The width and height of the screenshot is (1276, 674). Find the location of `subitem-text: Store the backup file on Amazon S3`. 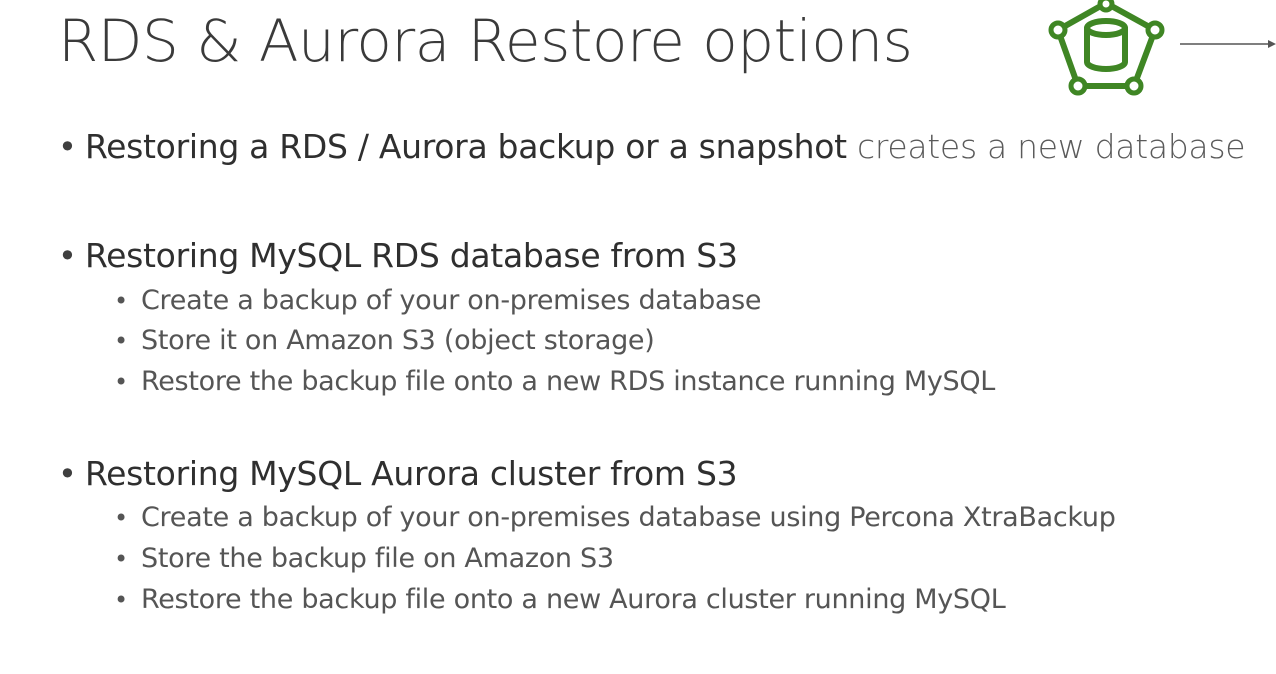

subitem-text: Store the backup file on Amazon S3 is located at coordinates (377, 558).